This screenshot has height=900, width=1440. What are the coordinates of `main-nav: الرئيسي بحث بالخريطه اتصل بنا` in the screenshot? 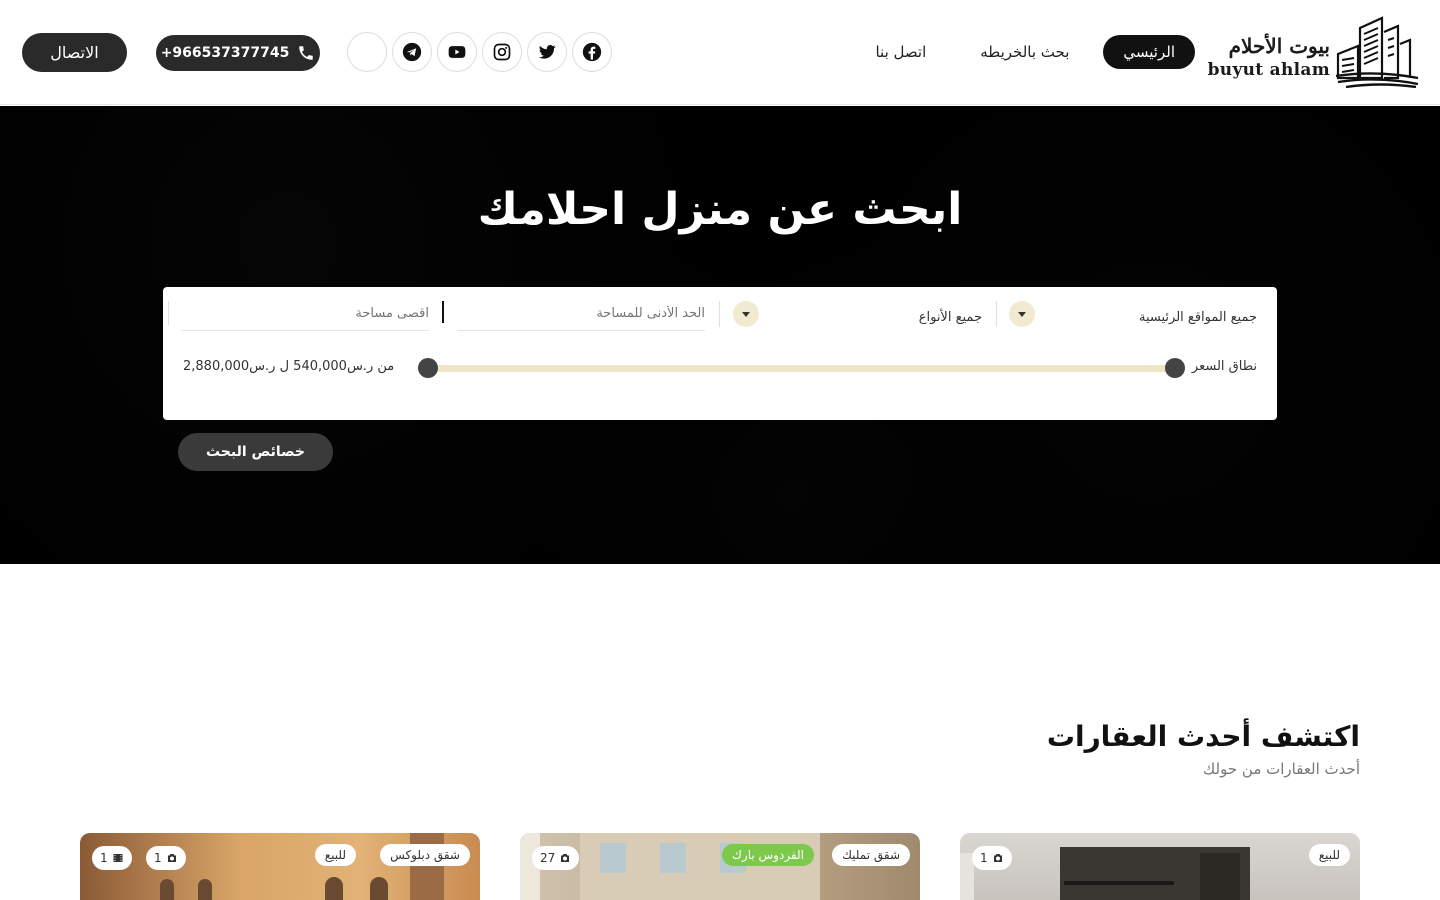 It's located at (1025, 52).